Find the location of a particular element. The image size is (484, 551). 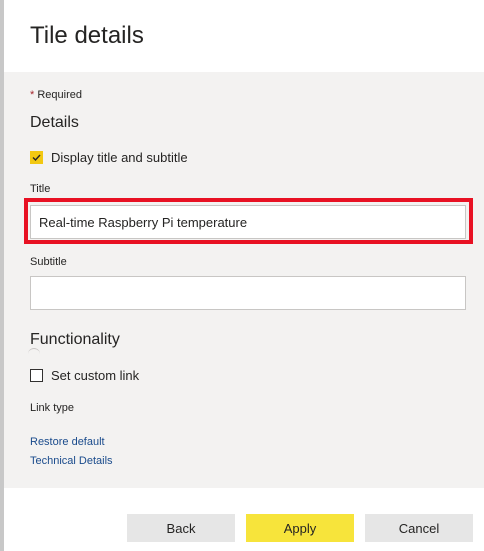

display-title-subtitle-checkbox is located at coordinates (36, 157).